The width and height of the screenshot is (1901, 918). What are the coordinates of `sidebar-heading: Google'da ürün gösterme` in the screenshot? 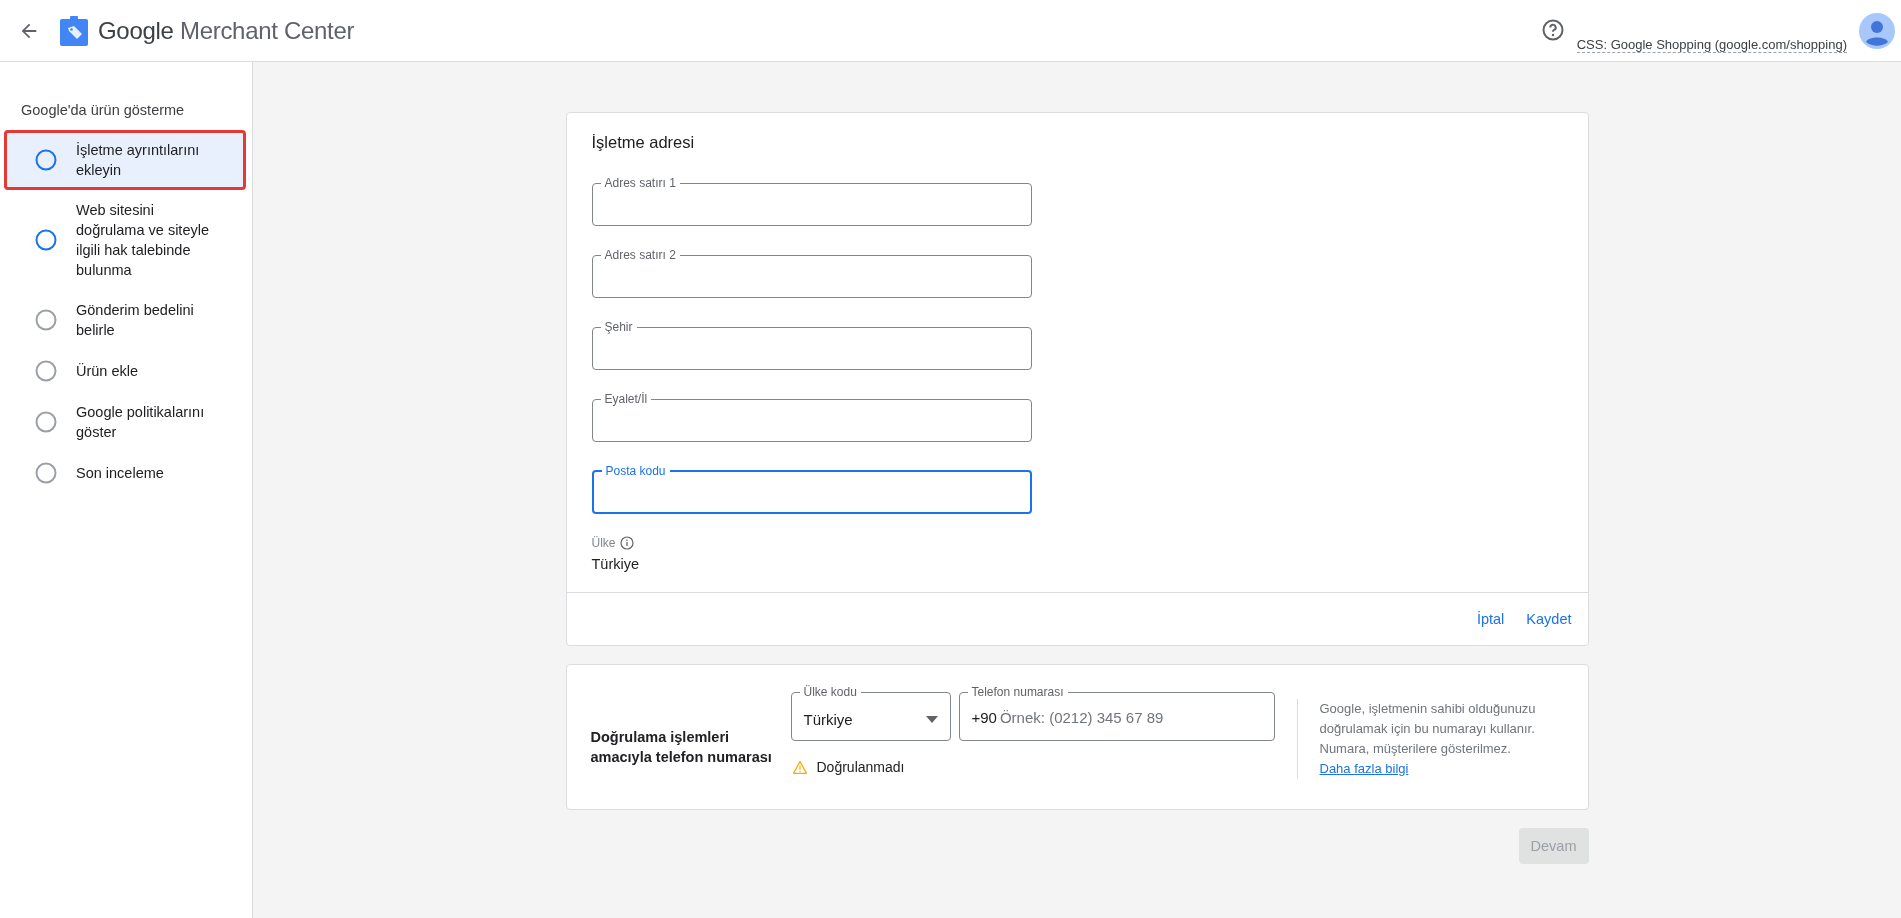 It's located at (103, 110).